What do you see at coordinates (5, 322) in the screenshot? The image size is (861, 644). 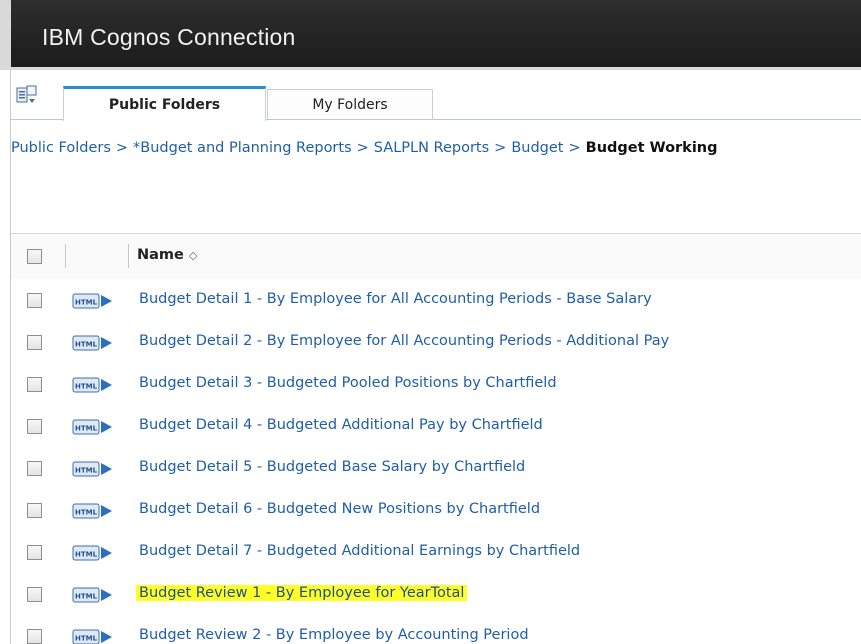 I see `left-window-edge` at bounding box center [5, 322].